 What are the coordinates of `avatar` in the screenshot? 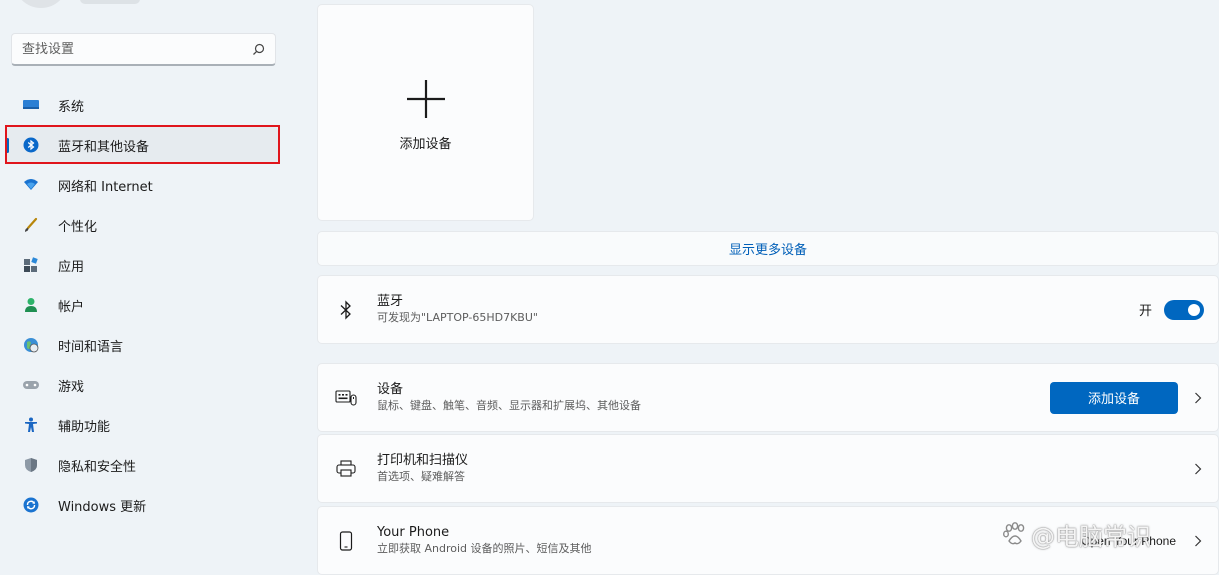 It's located at (41, 4).